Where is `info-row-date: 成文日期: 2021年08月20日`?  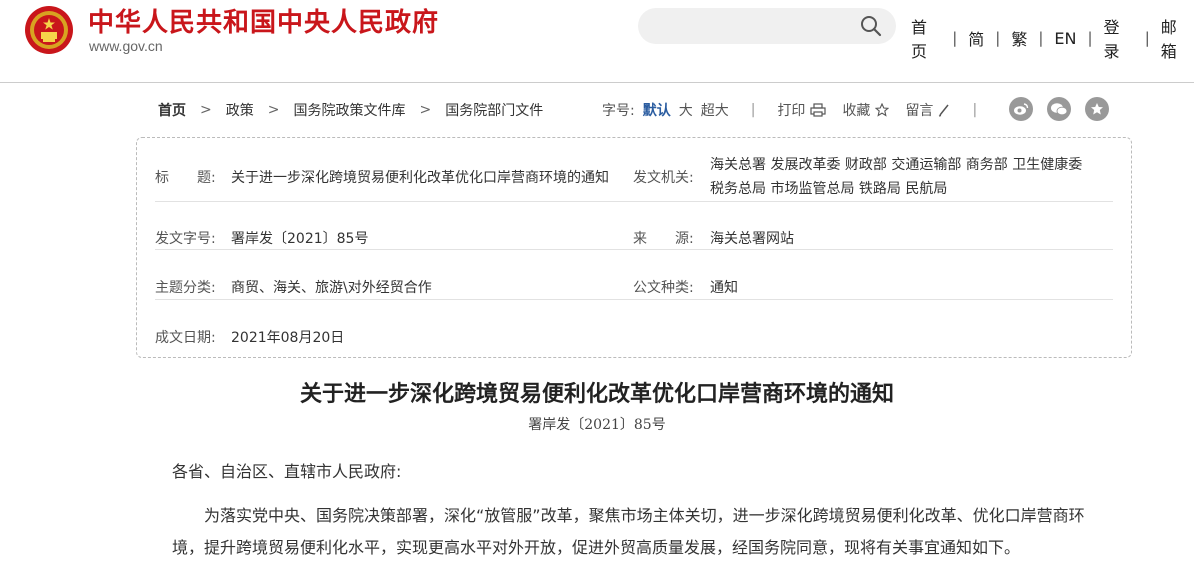 info-row-date: 成文日期: 2021年08月20日 is located at coordinates (634, 328).